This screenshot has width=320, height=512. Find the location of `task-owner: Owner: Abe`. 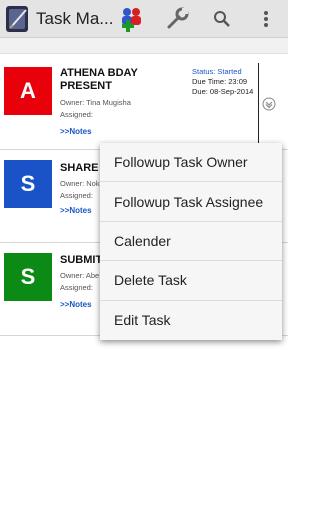

task-owner: Owner: Abe is located at coordinates (80, 275).